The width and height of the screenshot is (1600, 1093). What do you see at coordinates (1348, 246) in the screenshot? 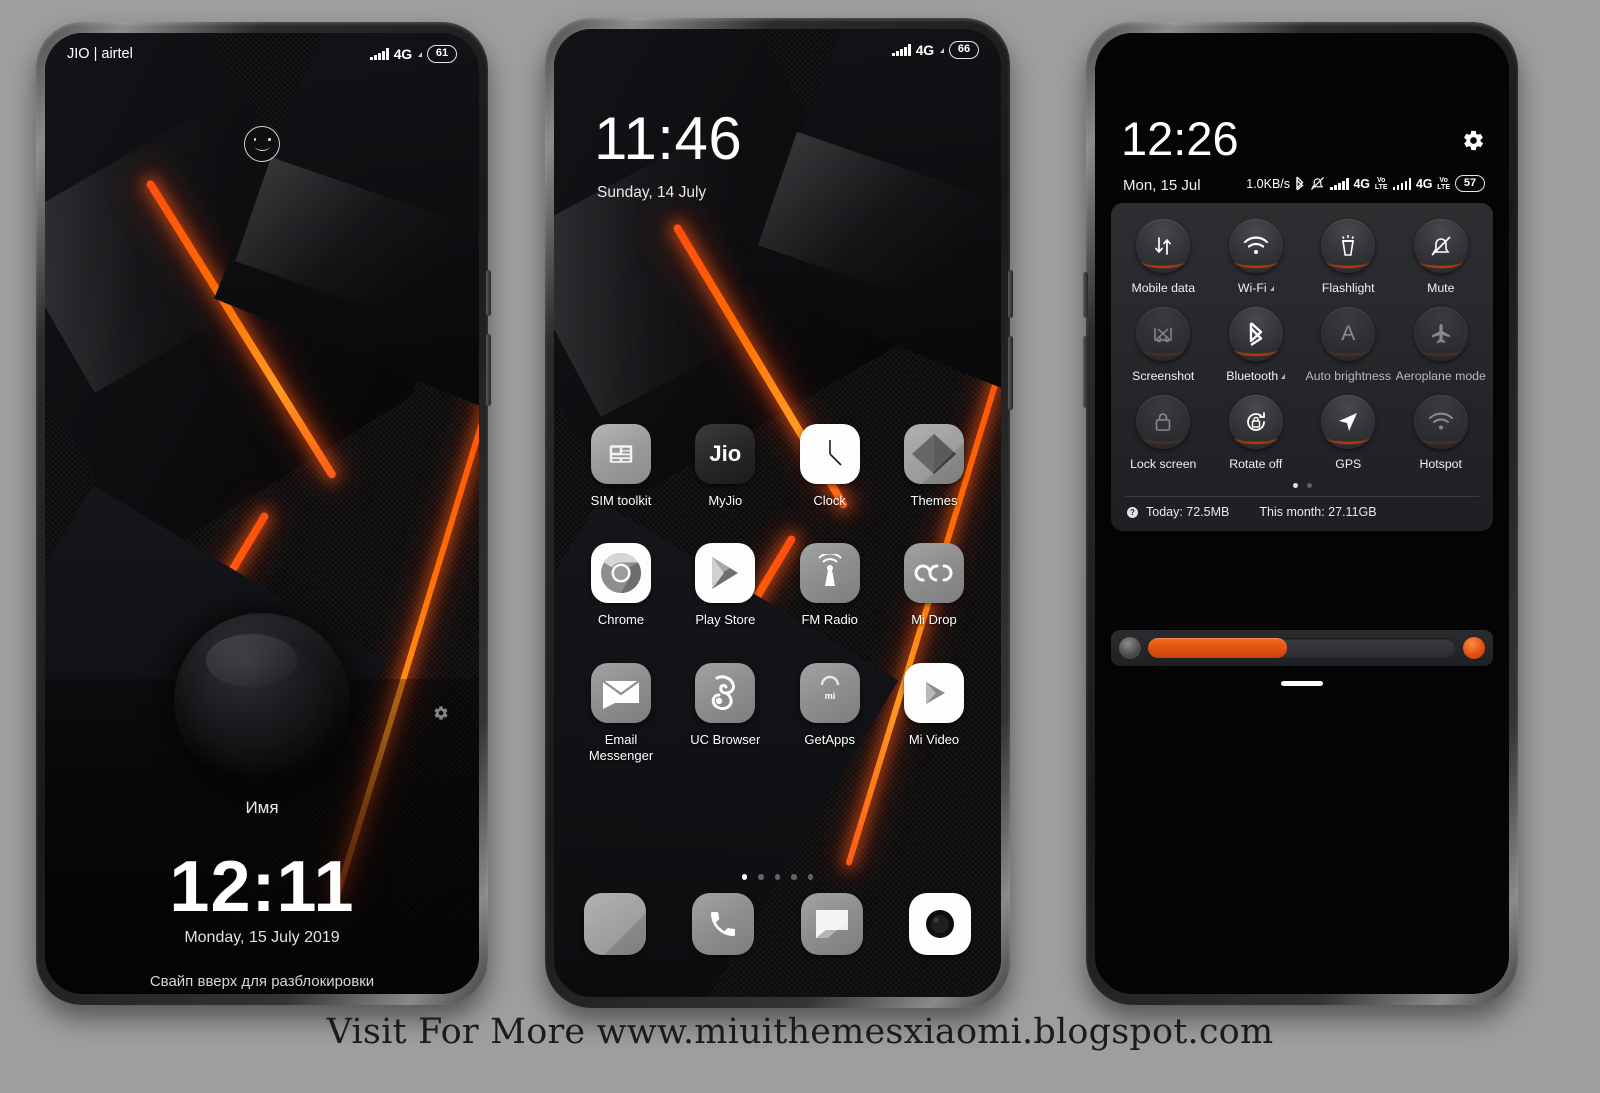
I see `flashlight-icon` at bounding box center [1348, 246].